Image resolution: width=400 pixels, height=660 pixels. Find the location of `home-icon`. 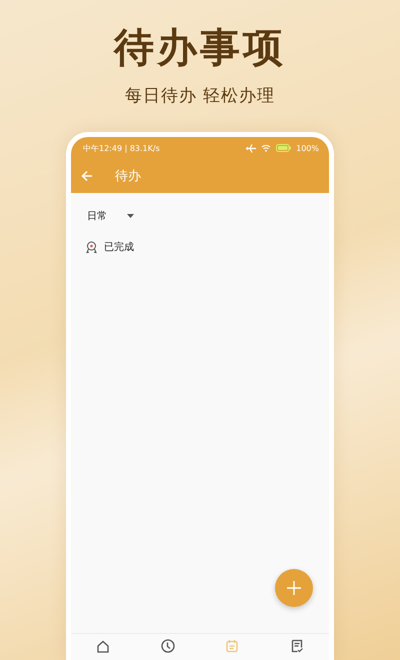

home-icon is located at coordinates (103, 646).